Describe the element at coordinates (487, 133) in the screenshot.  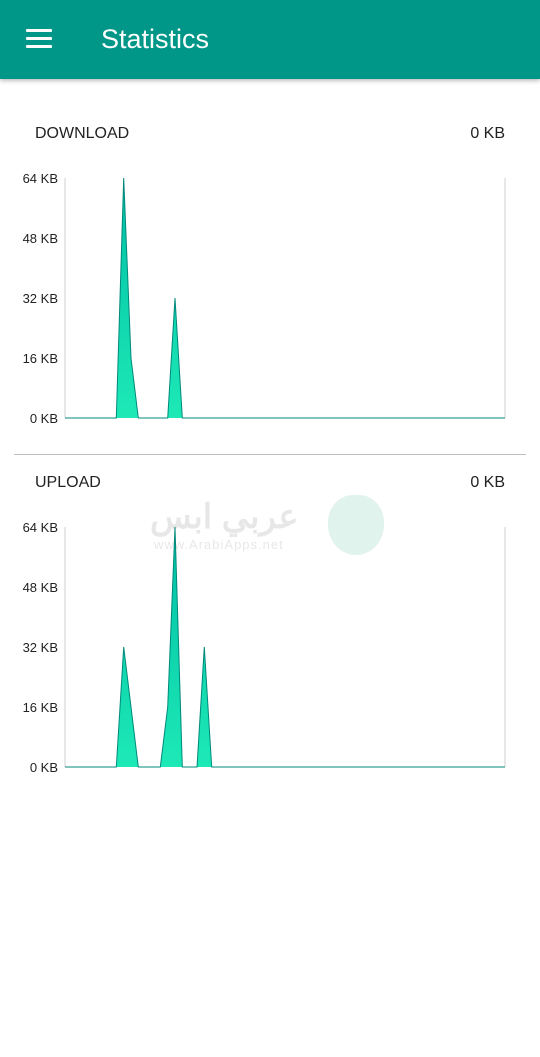
I see `download-total: 0 KB` at that location.